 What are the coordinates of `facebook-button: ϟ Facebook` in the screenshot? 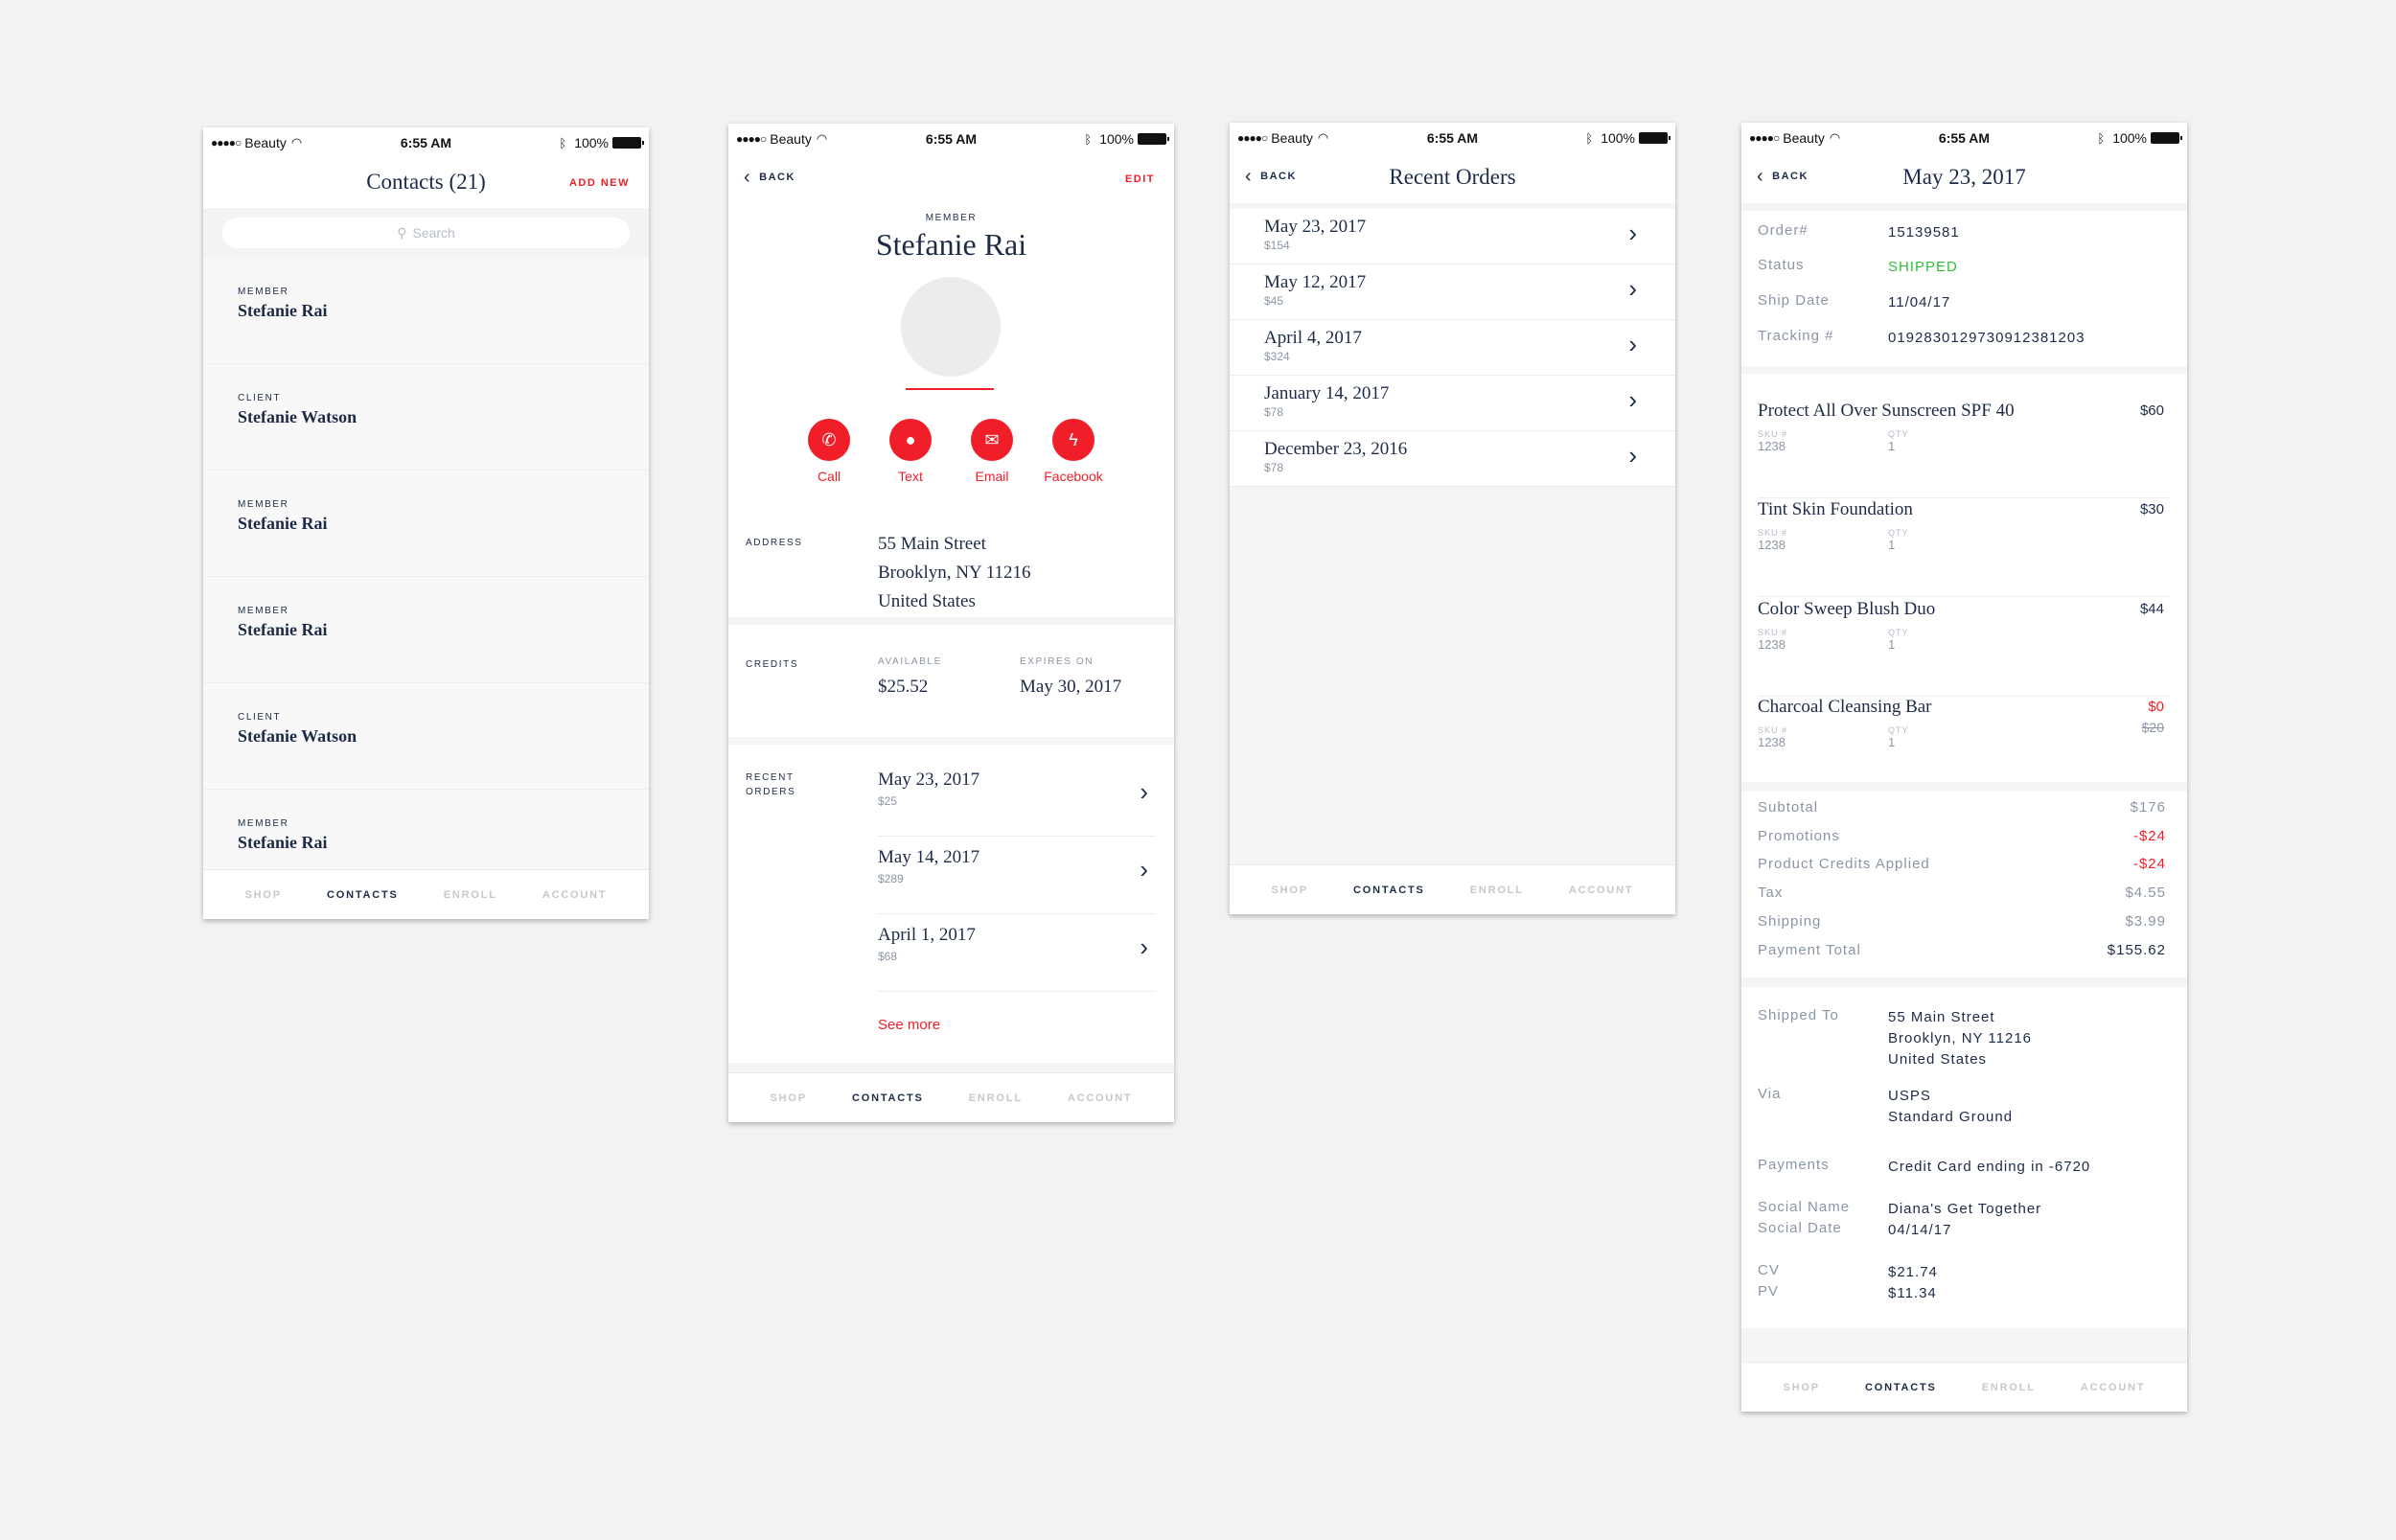 It's located at (1073, 451).